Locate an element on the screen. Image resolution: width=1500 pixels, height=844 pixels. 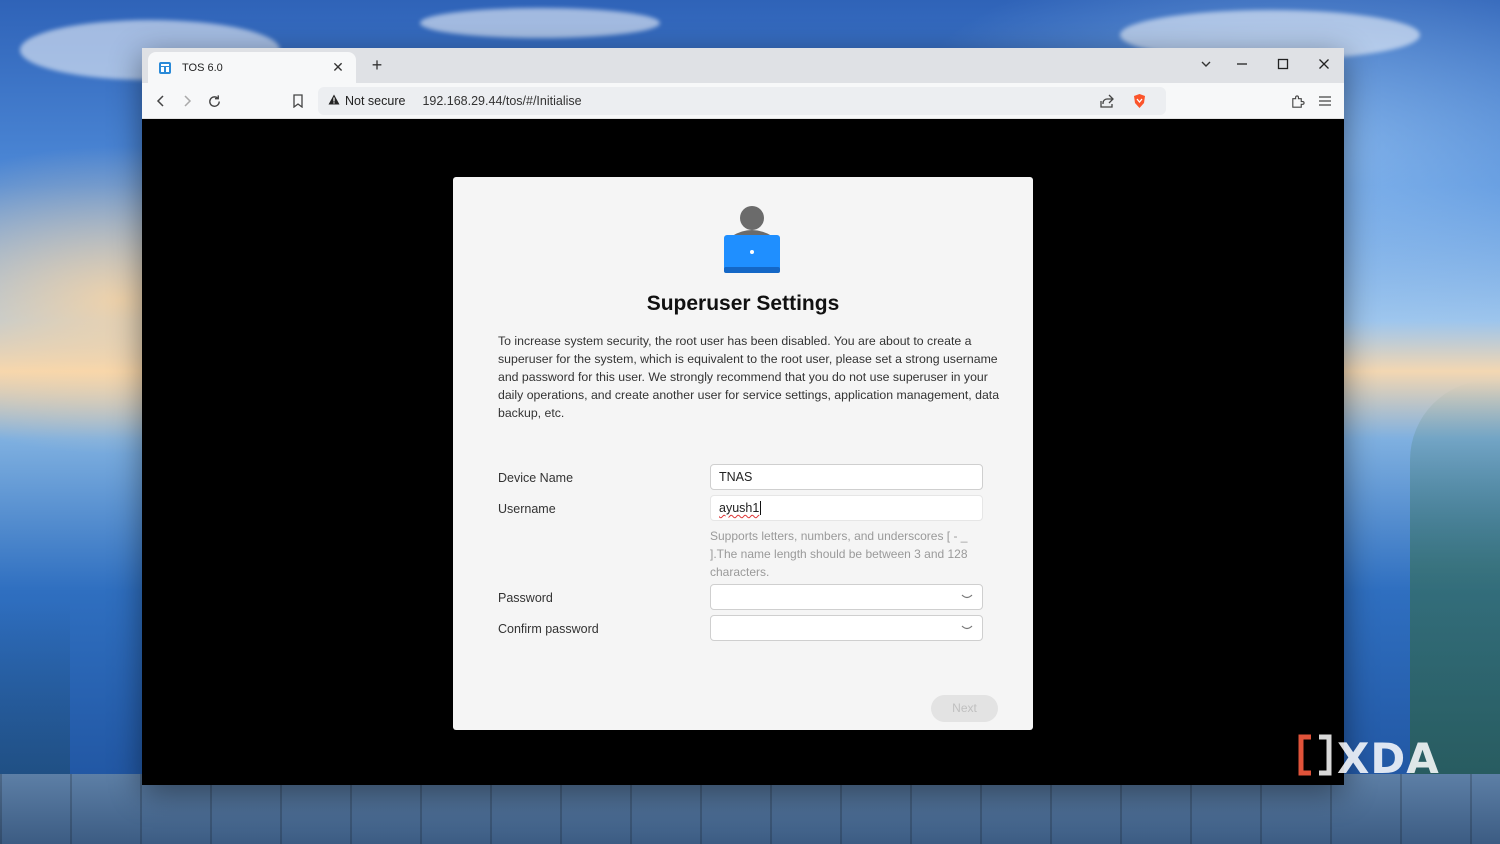
forward-button is located at coordinates (187, 101).